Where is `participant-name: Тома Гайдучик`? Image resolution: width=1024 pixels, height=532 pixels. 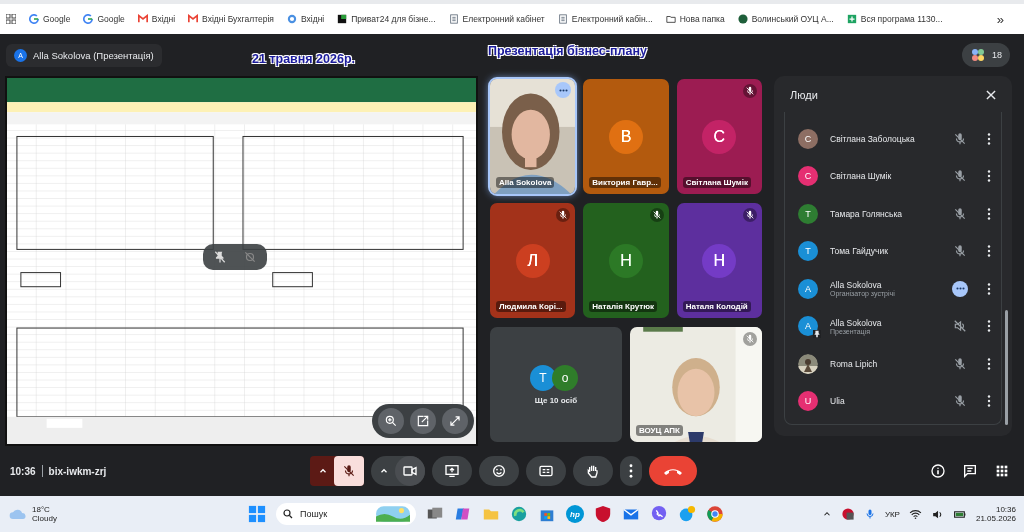
participant-name: Тома Гайдучик is located at coordinates (859, 251).